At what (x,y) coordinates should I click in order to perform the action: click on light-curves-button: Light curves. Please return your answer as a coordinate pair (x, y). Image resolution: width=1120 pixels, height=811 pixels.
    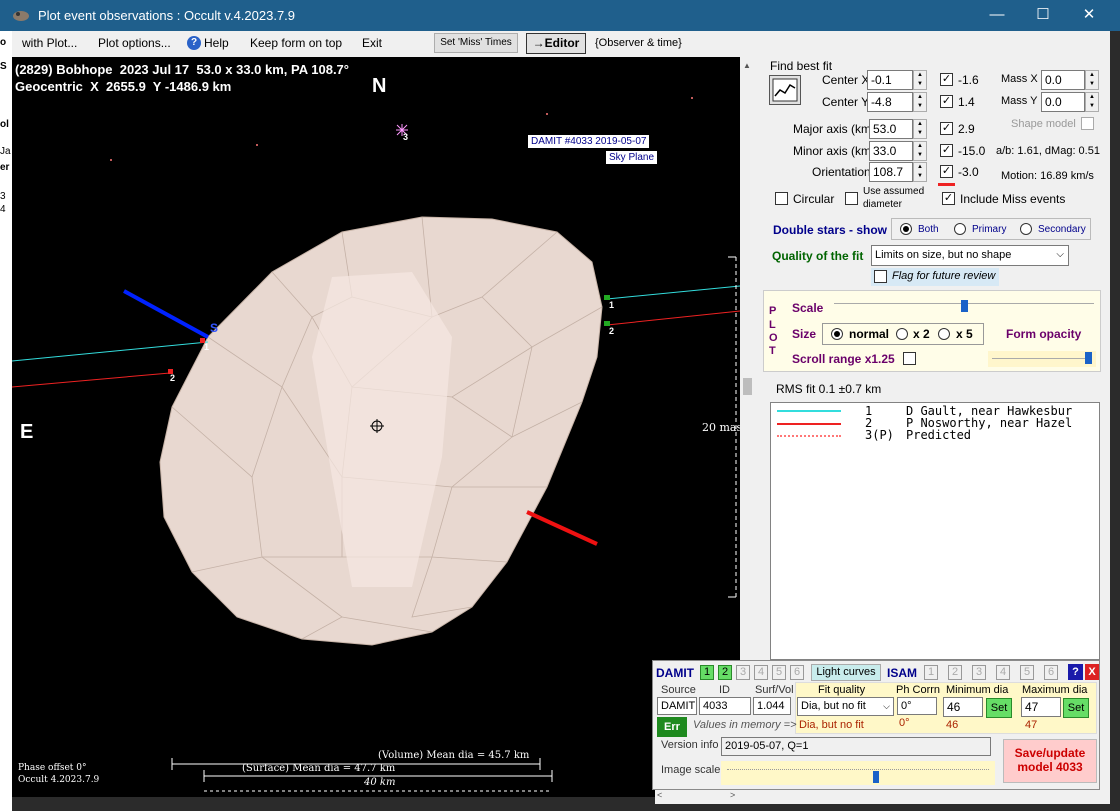
    Looking at the image, I should click on (846, 672).